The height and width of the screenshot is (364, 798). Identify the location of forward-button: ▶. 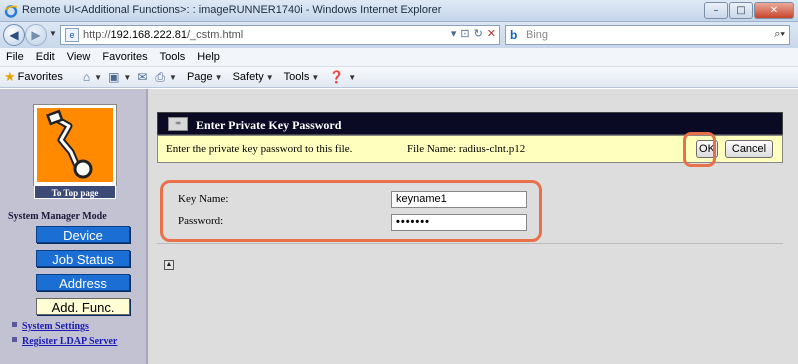
(36, 35).